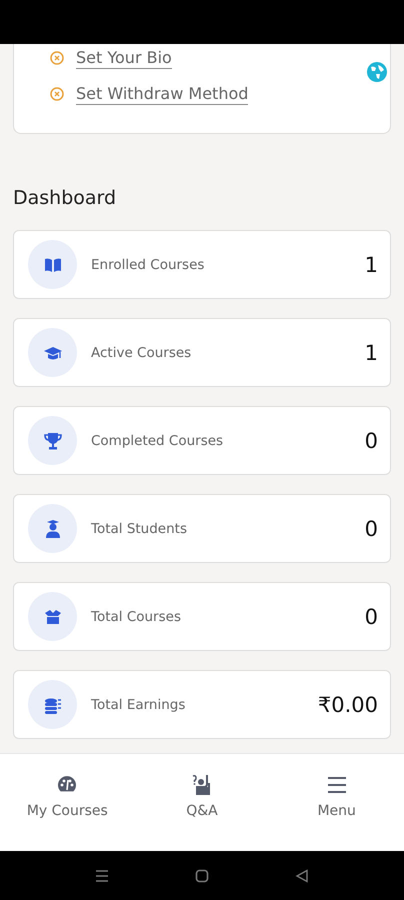 Image resolution: width=404 pixels, height=900 pixels. What do you see at coordinates (202, 352) in the screenshot?
I see `stat-card: Active Courses 1` at bounding box center [202, 352].